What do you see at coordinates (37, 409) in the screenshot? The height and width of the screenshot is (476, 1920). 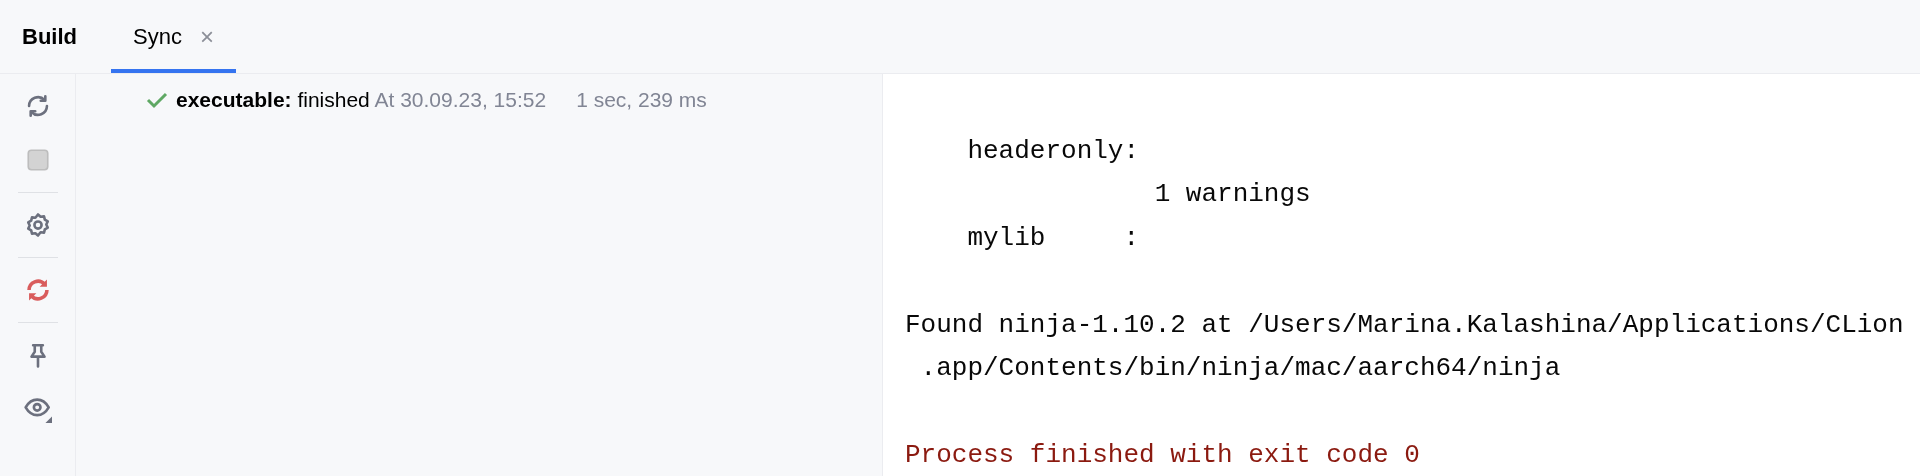 I see `eye-icon` at bounding box center [37, 409].